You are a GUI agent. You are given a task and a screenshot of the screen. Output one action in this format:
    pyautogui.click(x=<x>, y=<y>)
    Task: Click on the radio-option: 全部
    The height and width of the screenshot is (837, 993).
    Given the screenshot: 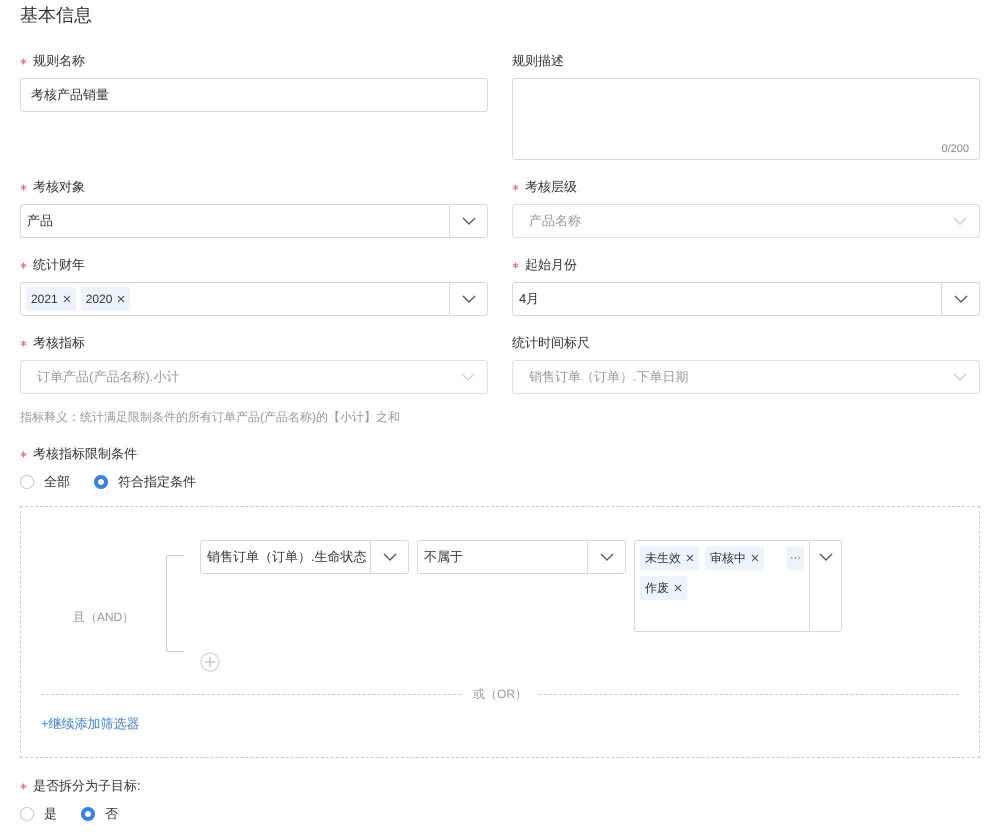 What is the action you would take?
    pyautogui.click(x=45, y=482)
    